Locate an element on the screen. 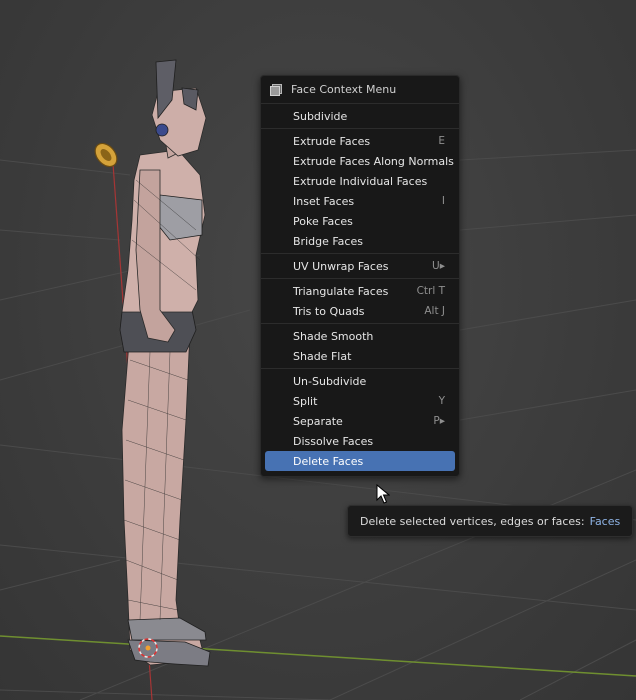 This screenshot has height=700, width=636. menu-item-extrude-faces-along-normals: Extrude Faces Along Normals is located at coordinates (360, 161).